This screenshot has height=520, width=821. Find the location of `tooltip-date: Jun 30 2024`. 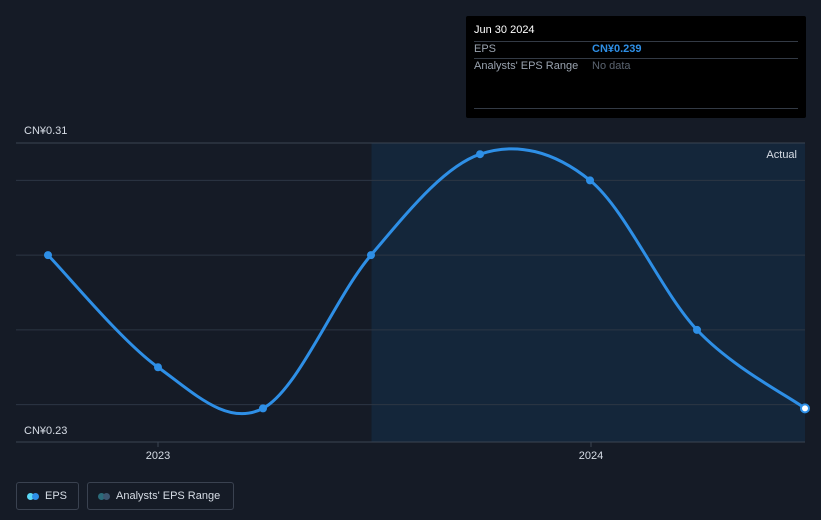

tooltip-date: Jun 30 2024 is located at coordinates (504, 30).